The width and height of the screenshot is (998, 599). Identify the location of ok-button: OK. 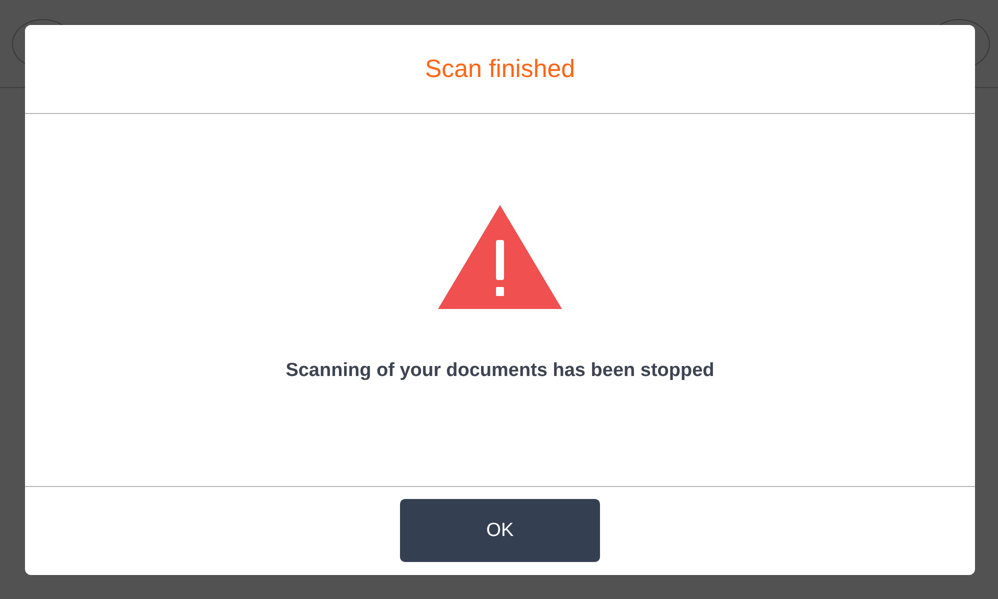
(500, 530).